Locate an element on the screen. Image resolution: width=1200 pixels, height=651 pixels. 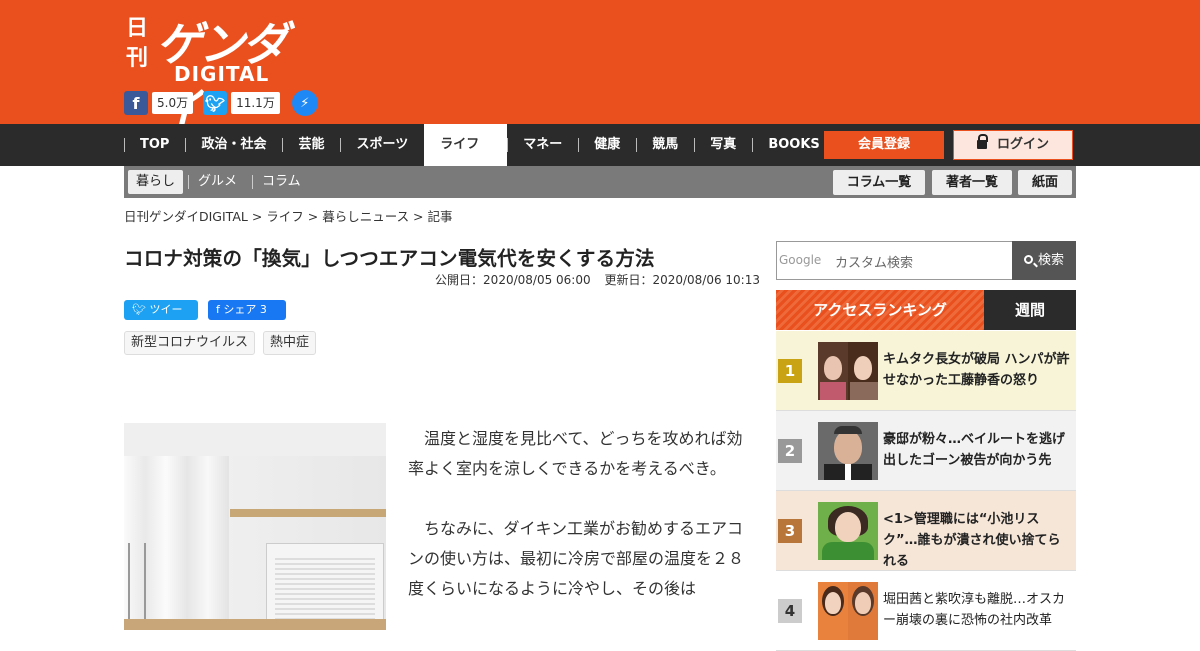
published-date: 公開日：2020/08/05 06:00 is located at coordinates (513, 280).